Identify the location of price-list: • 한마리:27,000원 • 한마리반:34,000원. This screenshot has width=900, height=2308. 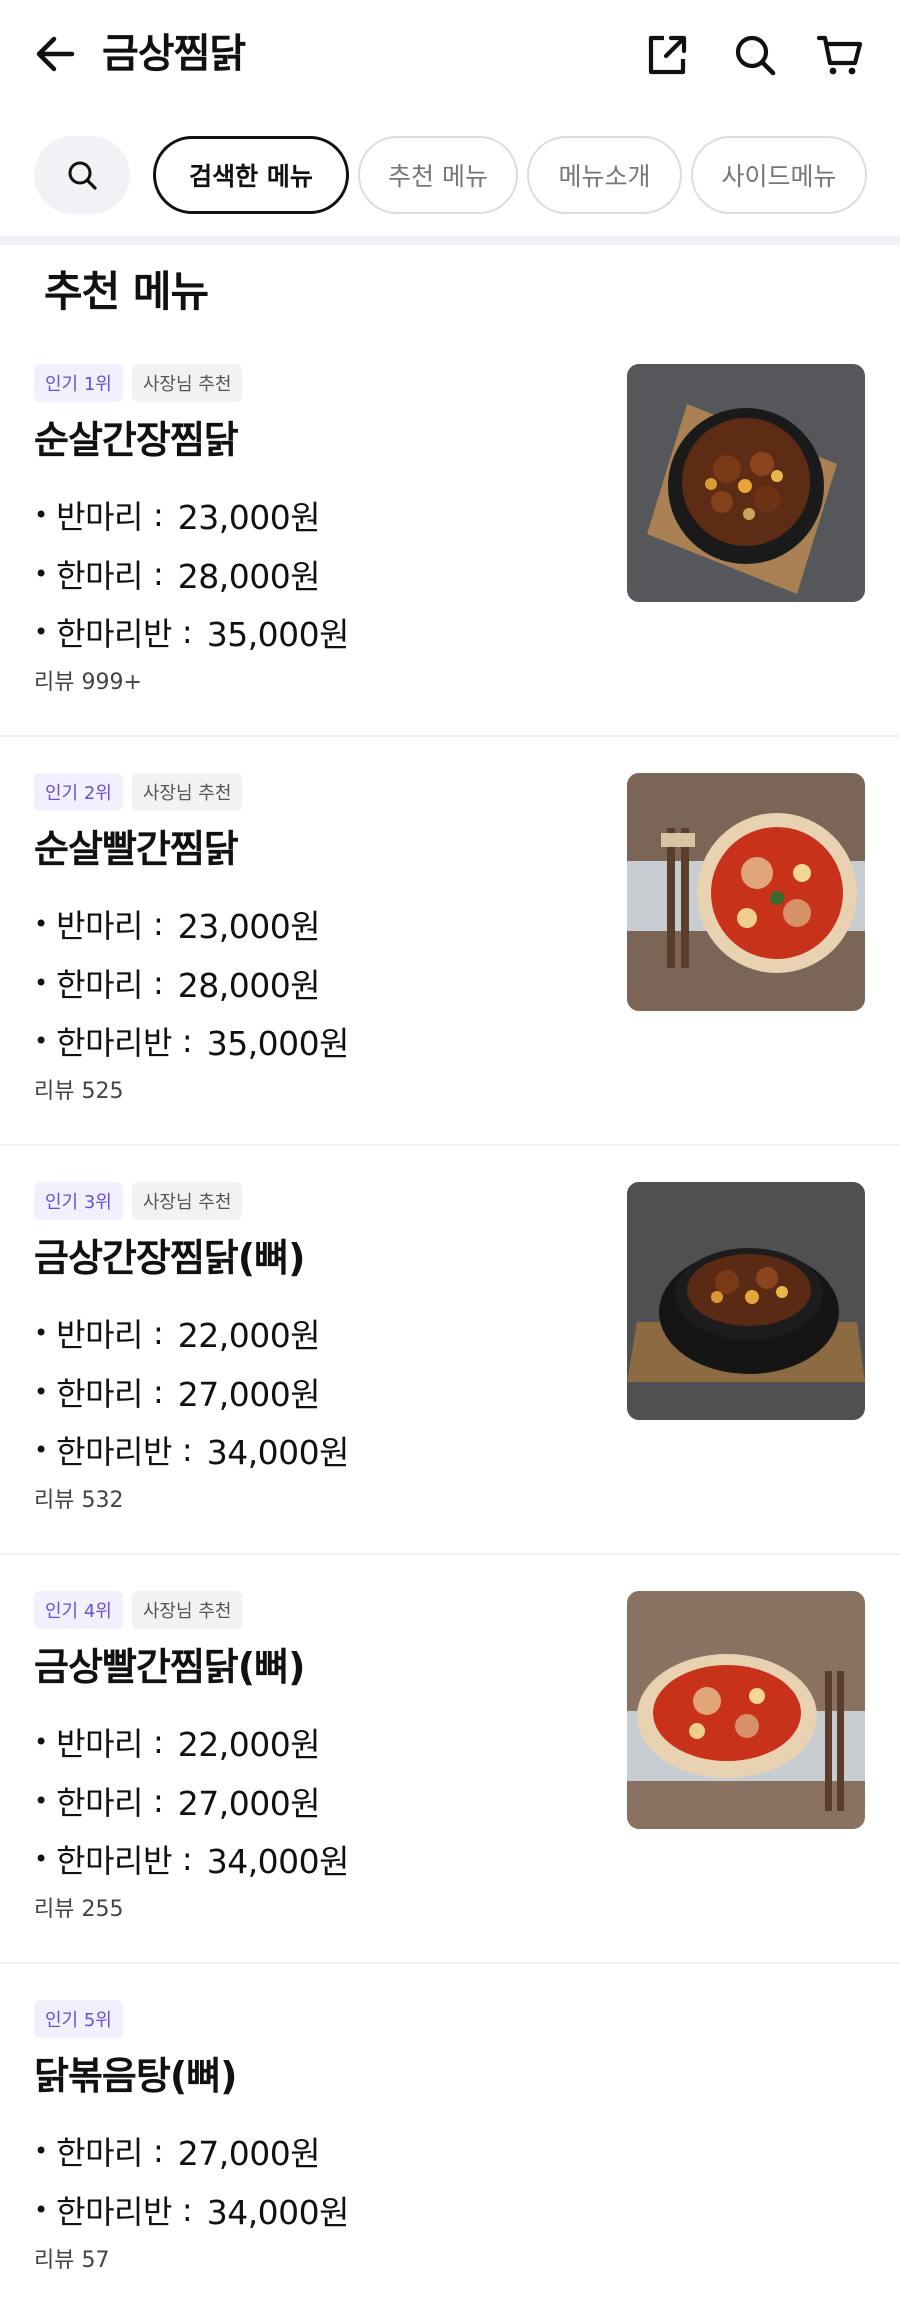
(192, 2181).